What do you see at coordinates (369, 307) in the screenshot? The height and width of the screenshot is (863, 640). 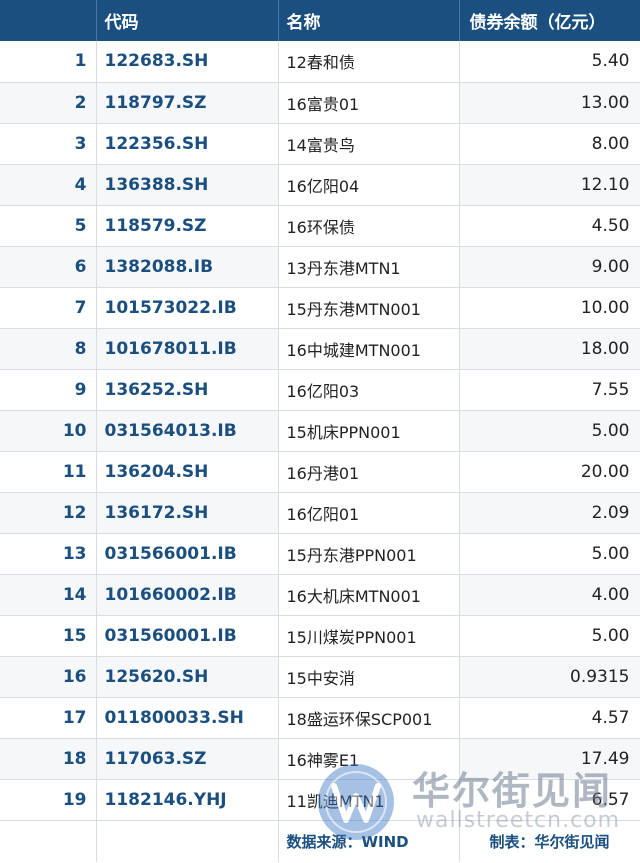 I see `bond-name: 15丹东港MTN001` at bounding box center [369, 307].